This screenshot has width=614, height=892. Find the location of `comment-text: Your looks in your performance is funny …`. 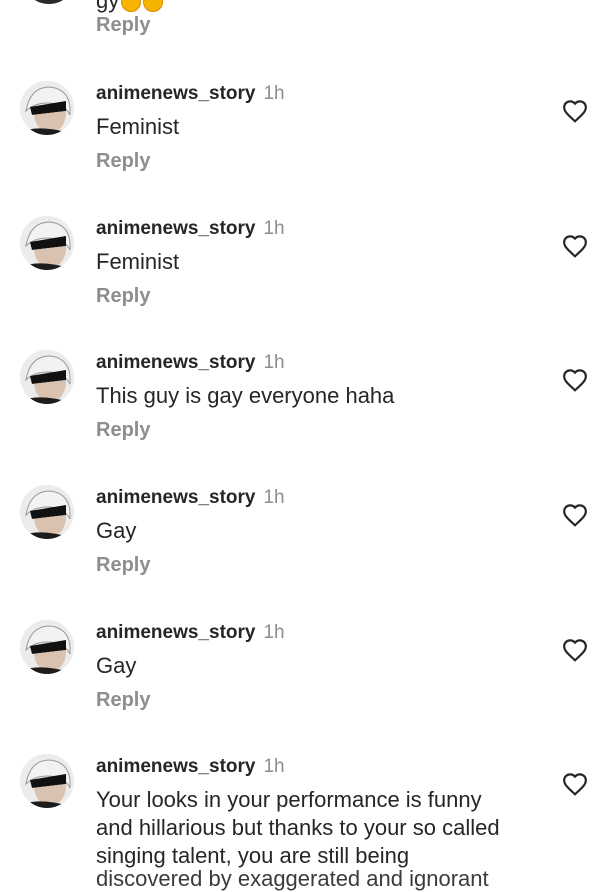

comment-text: Your looks in your performance is funny … is located at coordinates (298, 827).